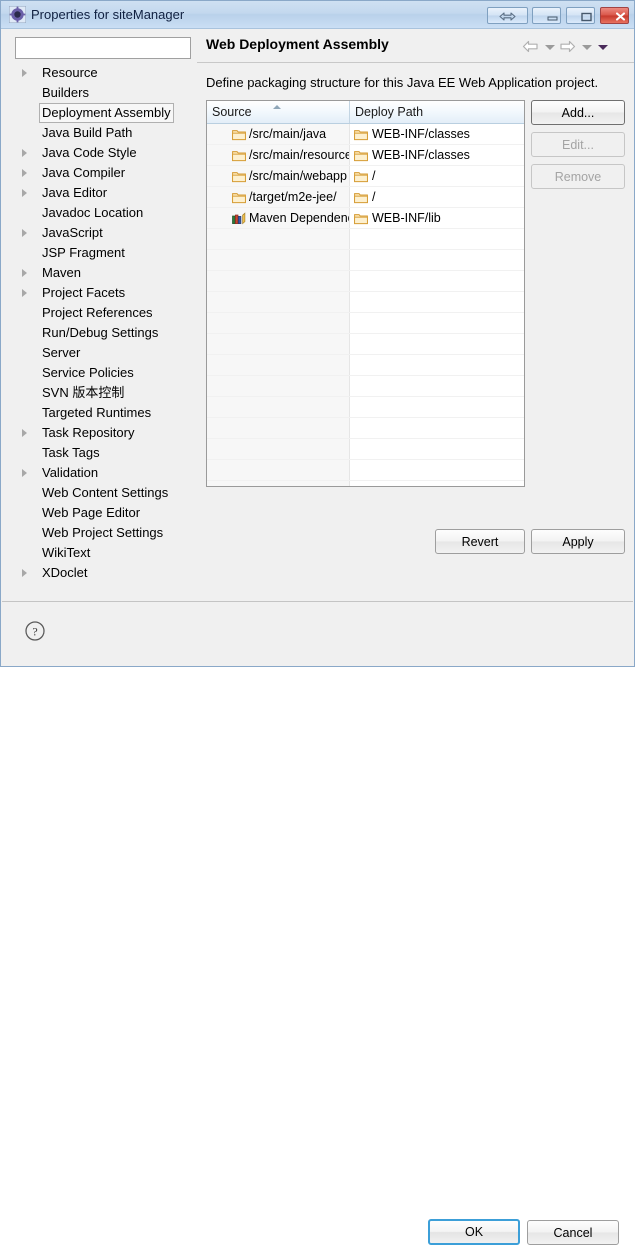 The height and width of the screenshot is (1245, 635). What do you see at coordinates (573, 1232) in the screenshot?
I see `cancel-button: Cancel` at bounding box center [573, 1232].